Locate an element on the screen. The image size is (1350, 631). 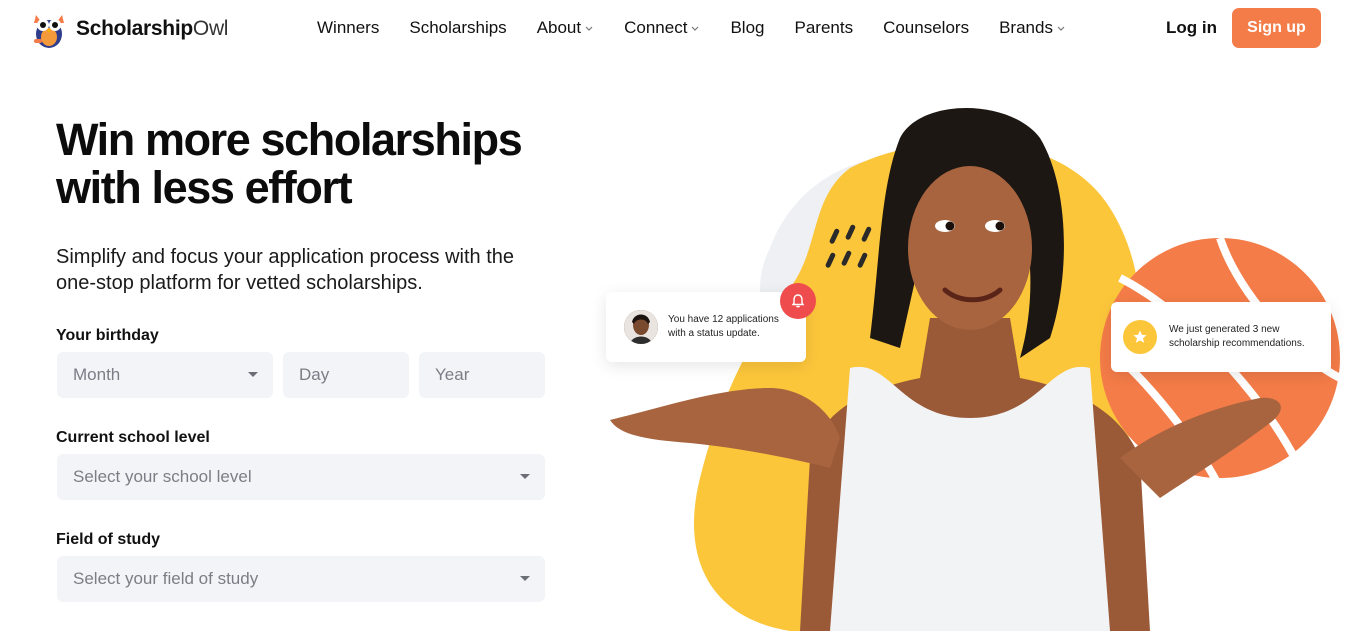
nav-winners-label: Winners is located at coordinates (348, 27).